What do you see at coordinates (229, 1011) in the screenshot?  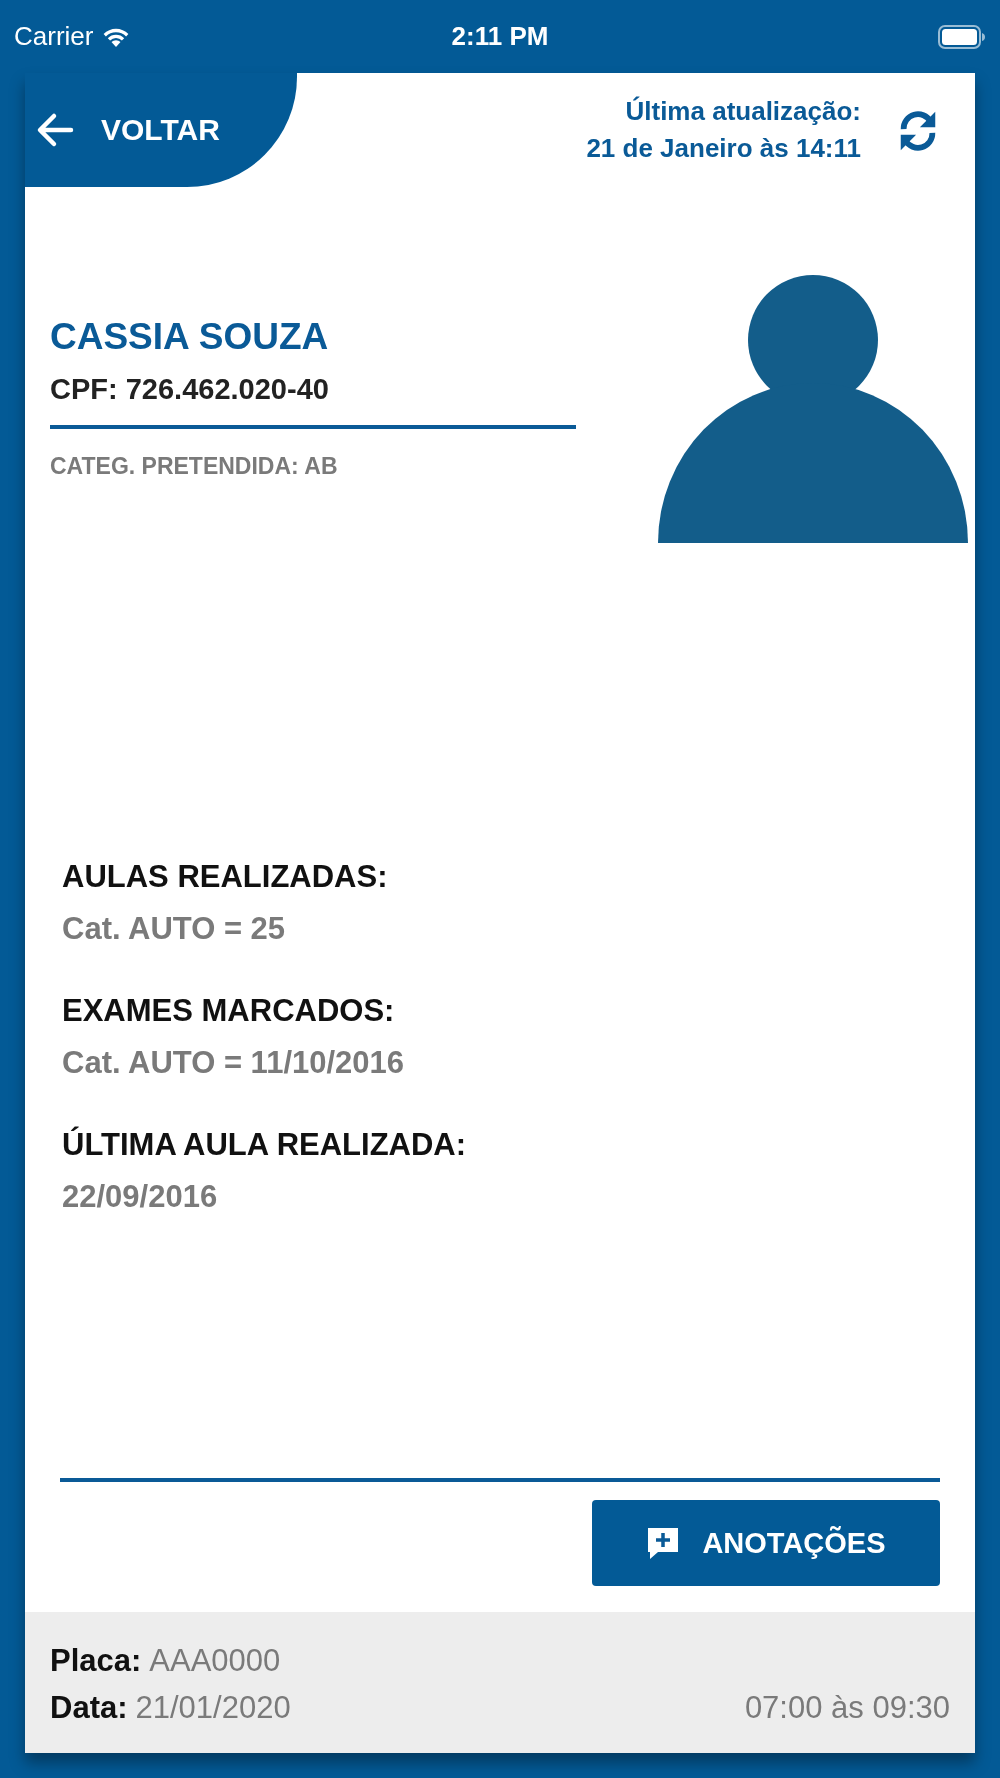 I see `section-heading: EXAMES MARCADOS:` at bounding box center [229, 1011].